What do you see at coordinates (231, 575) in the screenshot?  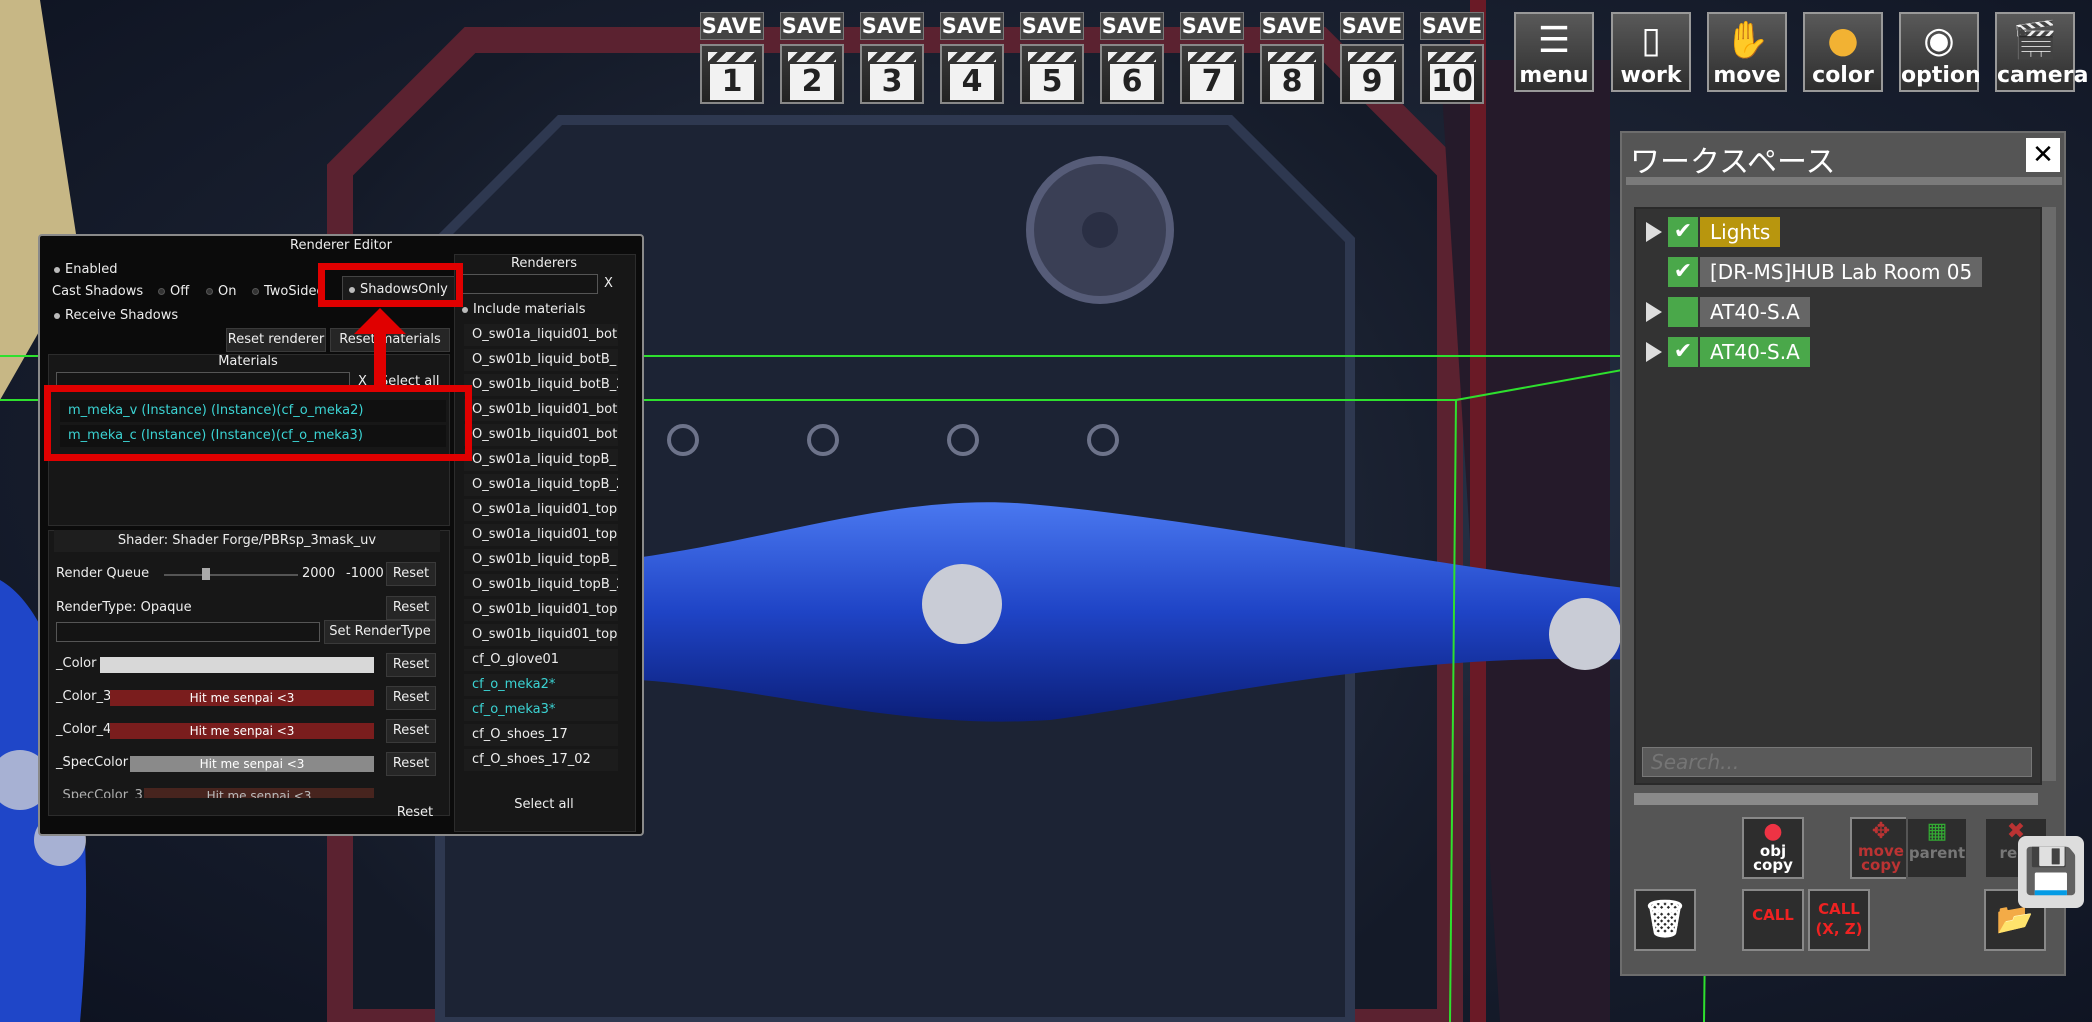 I see `render-queue-slider-track` at bounding box center [231, 575].